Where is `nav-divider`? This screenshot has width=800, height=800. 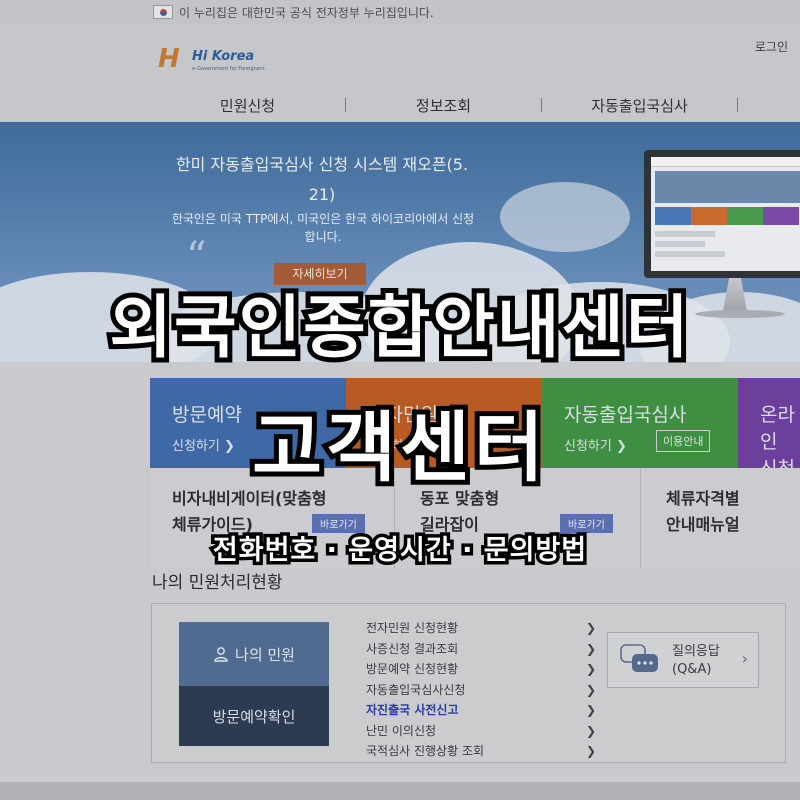
nav-divider is located at coordinates (737, 105).